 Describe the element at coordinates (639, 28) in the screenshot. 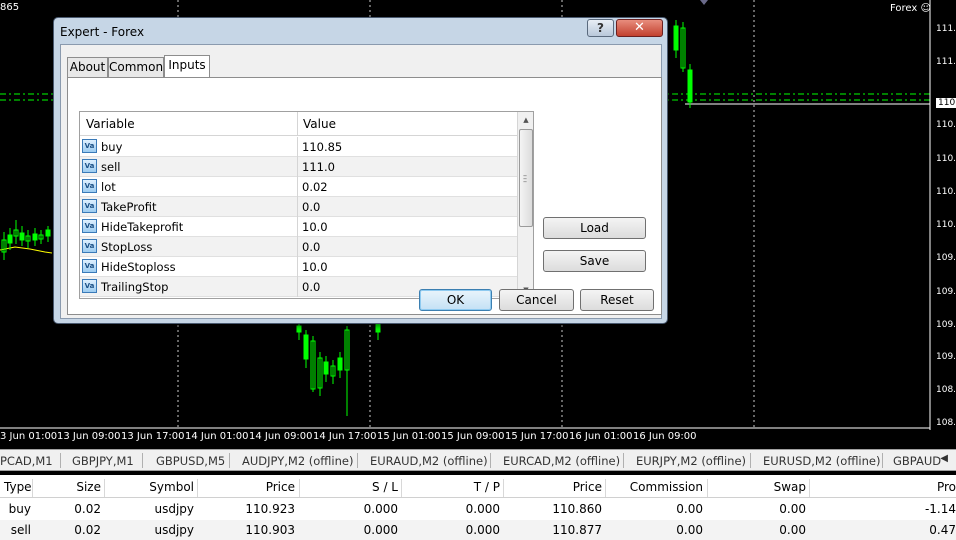

I see `close-button: ✕` at that location.